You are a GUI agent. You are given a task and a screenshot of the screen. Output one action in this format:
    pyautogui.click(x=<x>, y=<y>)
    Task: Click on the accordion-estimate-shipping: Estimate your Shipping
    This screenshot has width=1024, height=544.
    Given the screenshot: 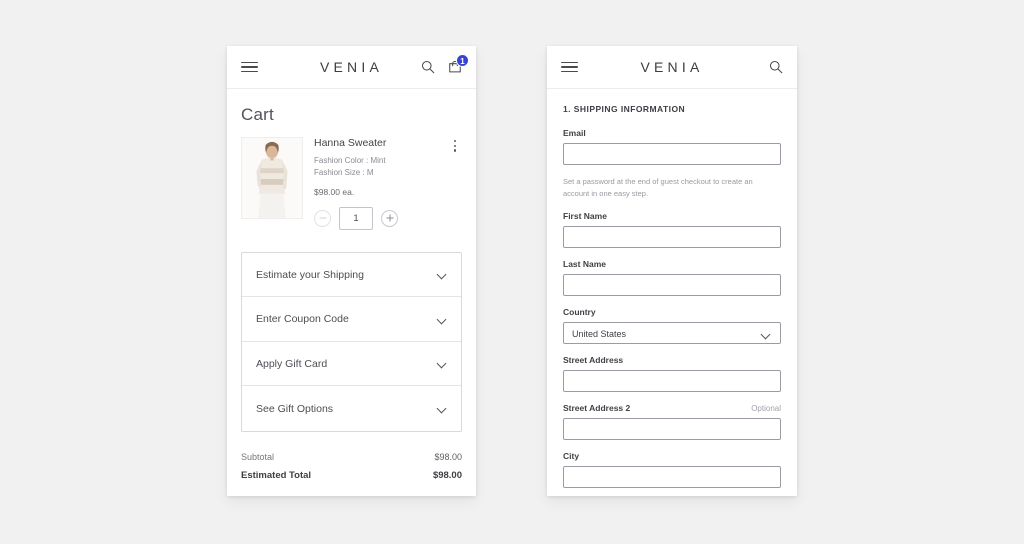 What is the action you would take?
    pyautogui.click(x=351, y=275)
    